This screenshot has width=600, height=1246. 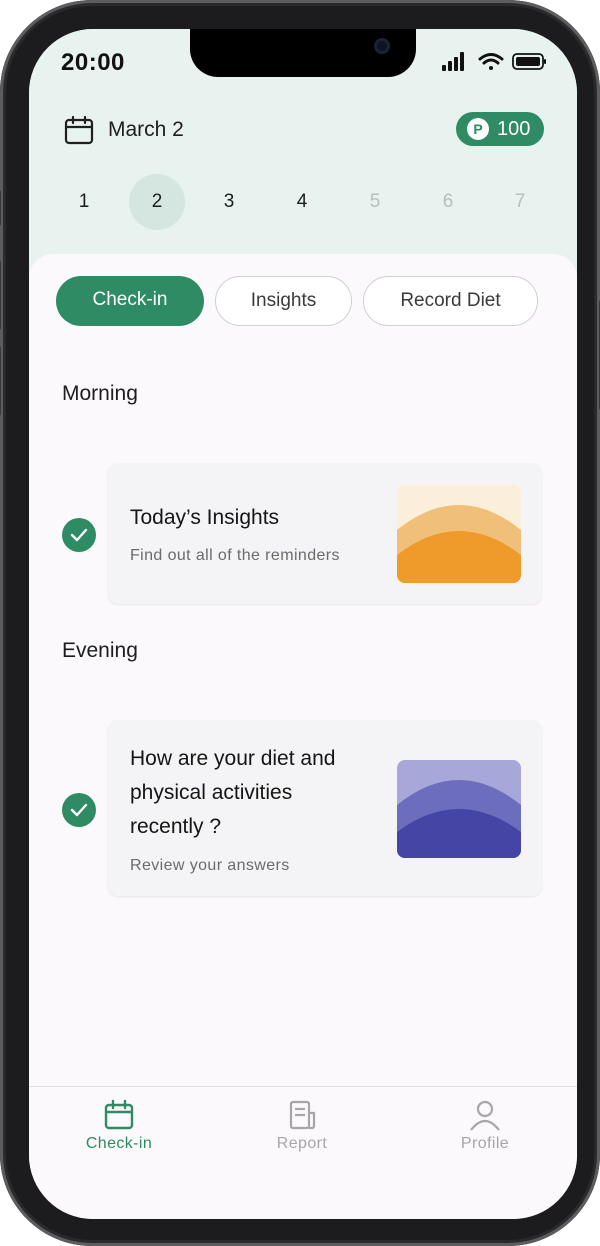 What do you see at coordinates (176, 826) in the screenshot?
I see `card-title-line-3: recently ?` at bounding box center [176, 826].